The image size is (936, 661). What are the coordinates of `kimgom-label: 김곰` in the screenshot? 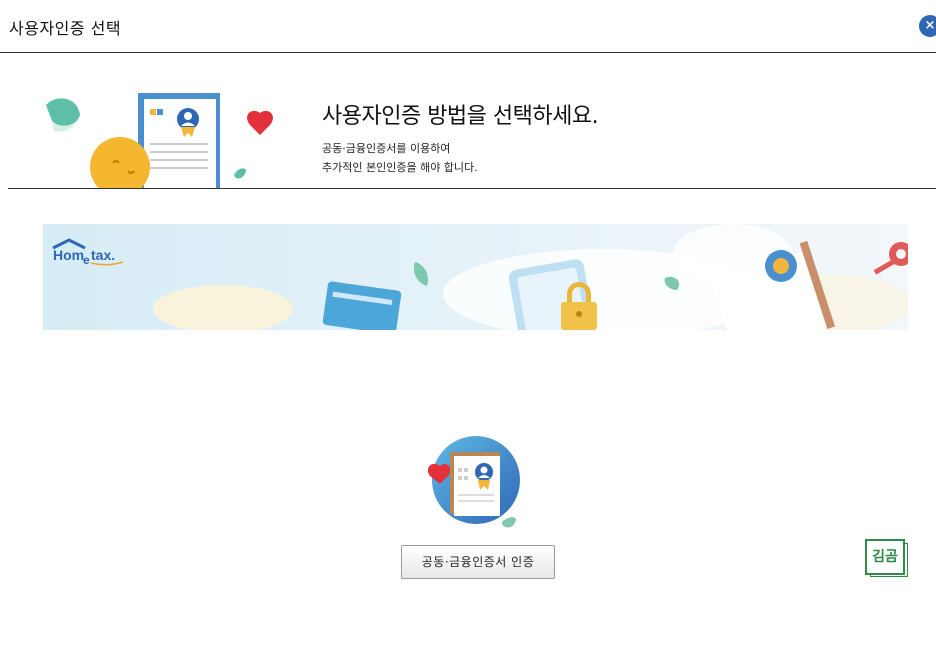 It's located at (885, 557).